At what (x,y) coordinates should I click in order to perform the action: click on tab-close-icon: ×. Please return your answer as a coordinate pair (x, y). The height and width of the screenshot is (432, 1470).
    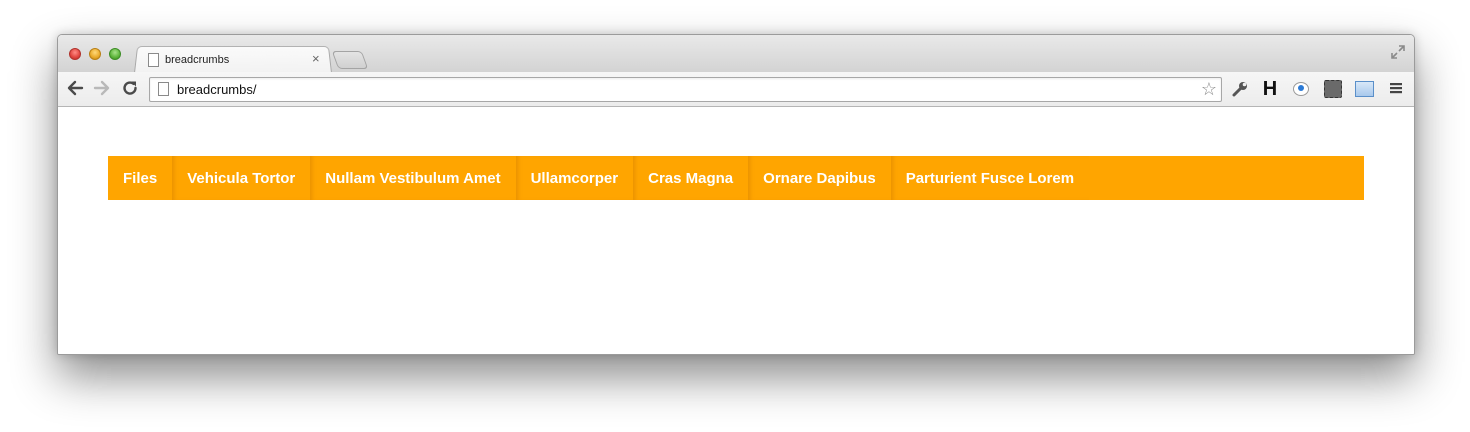
    Looking at the image, I should click on (316, 59).